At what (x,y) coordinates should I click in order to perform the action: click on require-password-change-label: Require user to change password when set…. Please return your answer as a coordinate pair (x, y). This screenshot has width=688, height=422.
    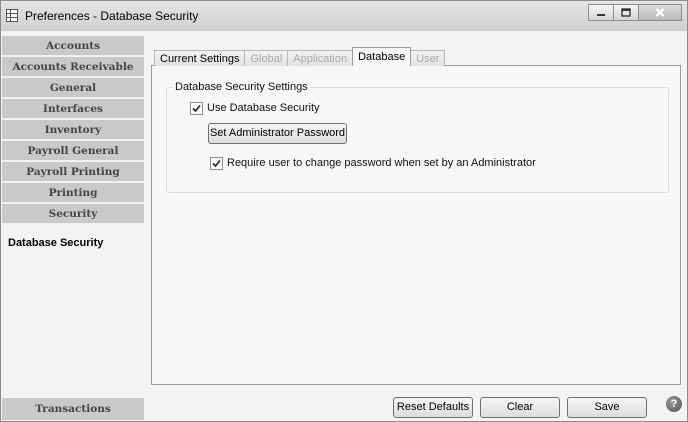
    Looking at the image, I should click on (381, 163).